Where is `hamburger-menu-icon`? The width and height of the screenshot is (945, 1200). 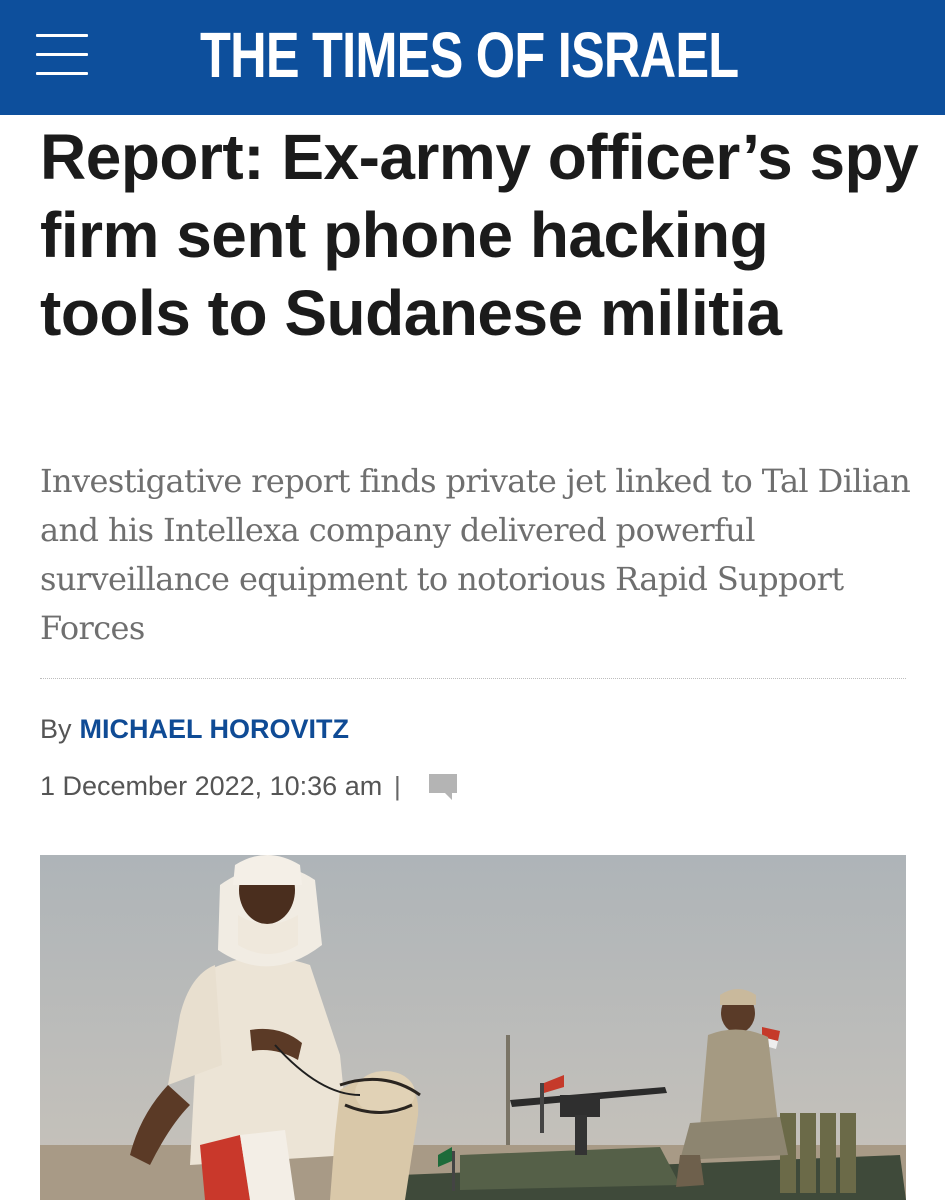
hamburger-menu-icon is located at coordinates (62, 55).